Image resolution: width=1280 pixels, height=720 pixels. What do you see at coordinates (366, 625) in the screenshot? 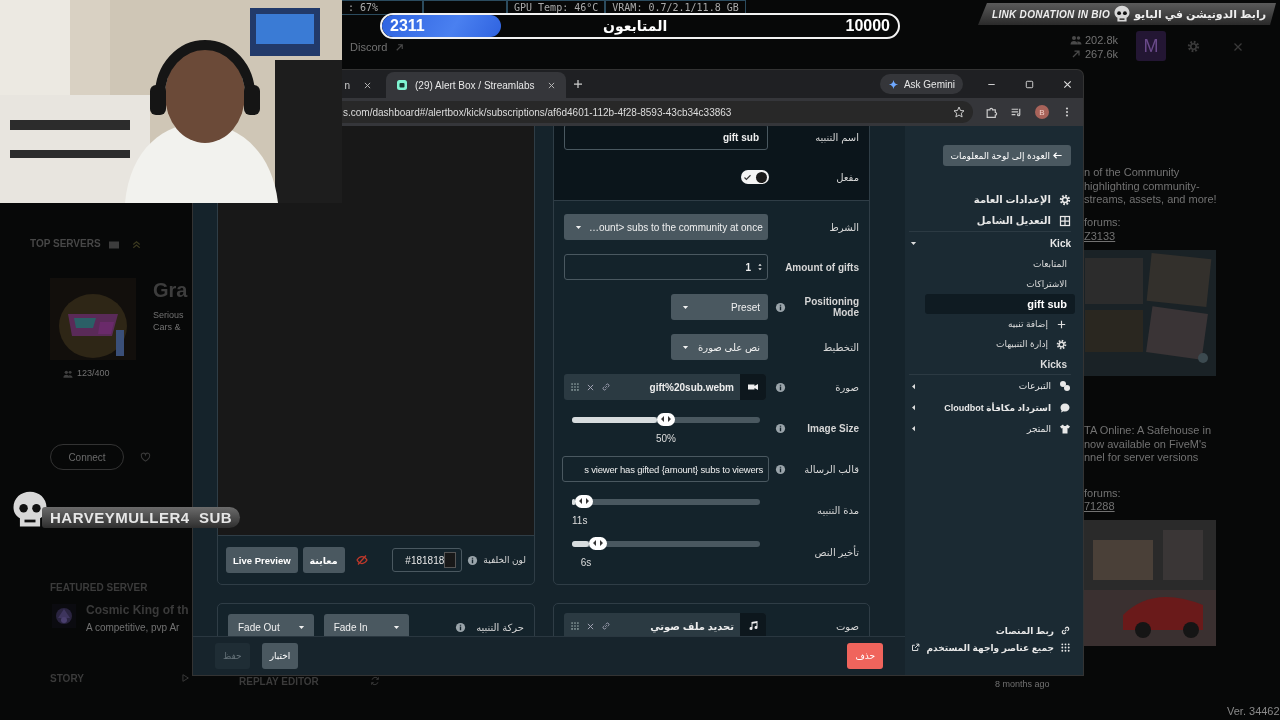
I see `dropdown: Fade In` at bounding box center [366, 625].